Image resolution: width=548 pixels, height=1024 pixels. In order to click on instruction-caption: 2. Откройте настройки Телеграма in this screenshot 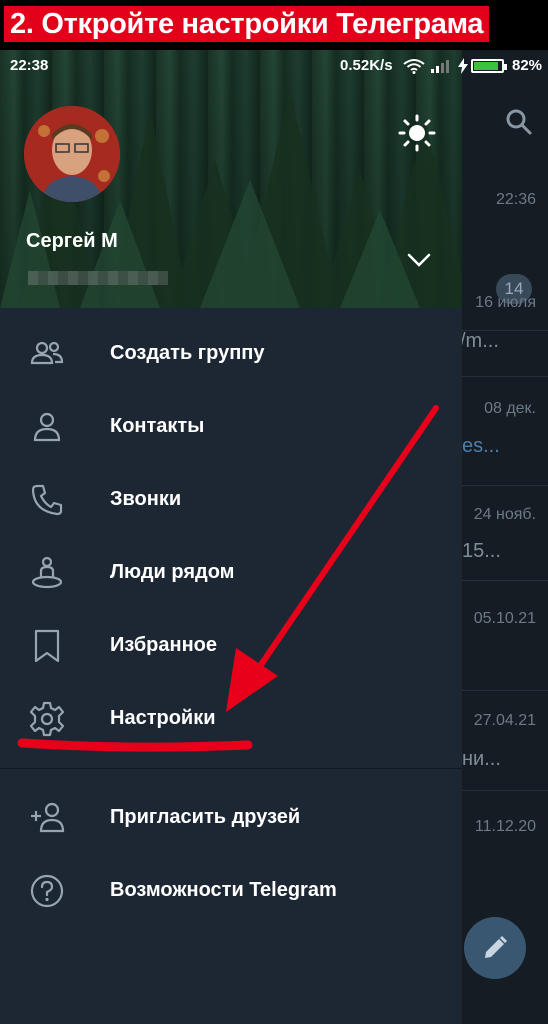, I will do `click(274, 25)`.